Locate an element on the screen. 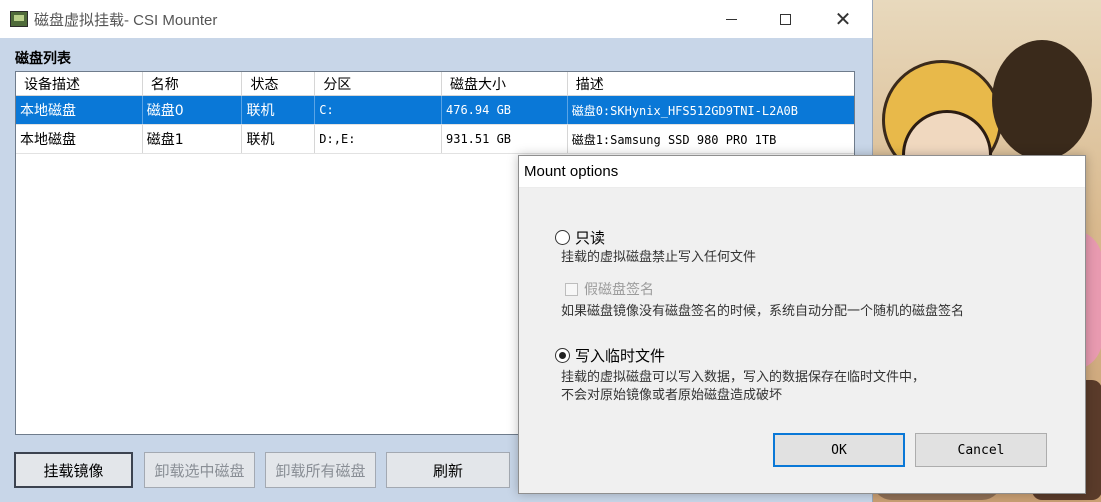  temp-file-radio is located at coordinates (562, 355).